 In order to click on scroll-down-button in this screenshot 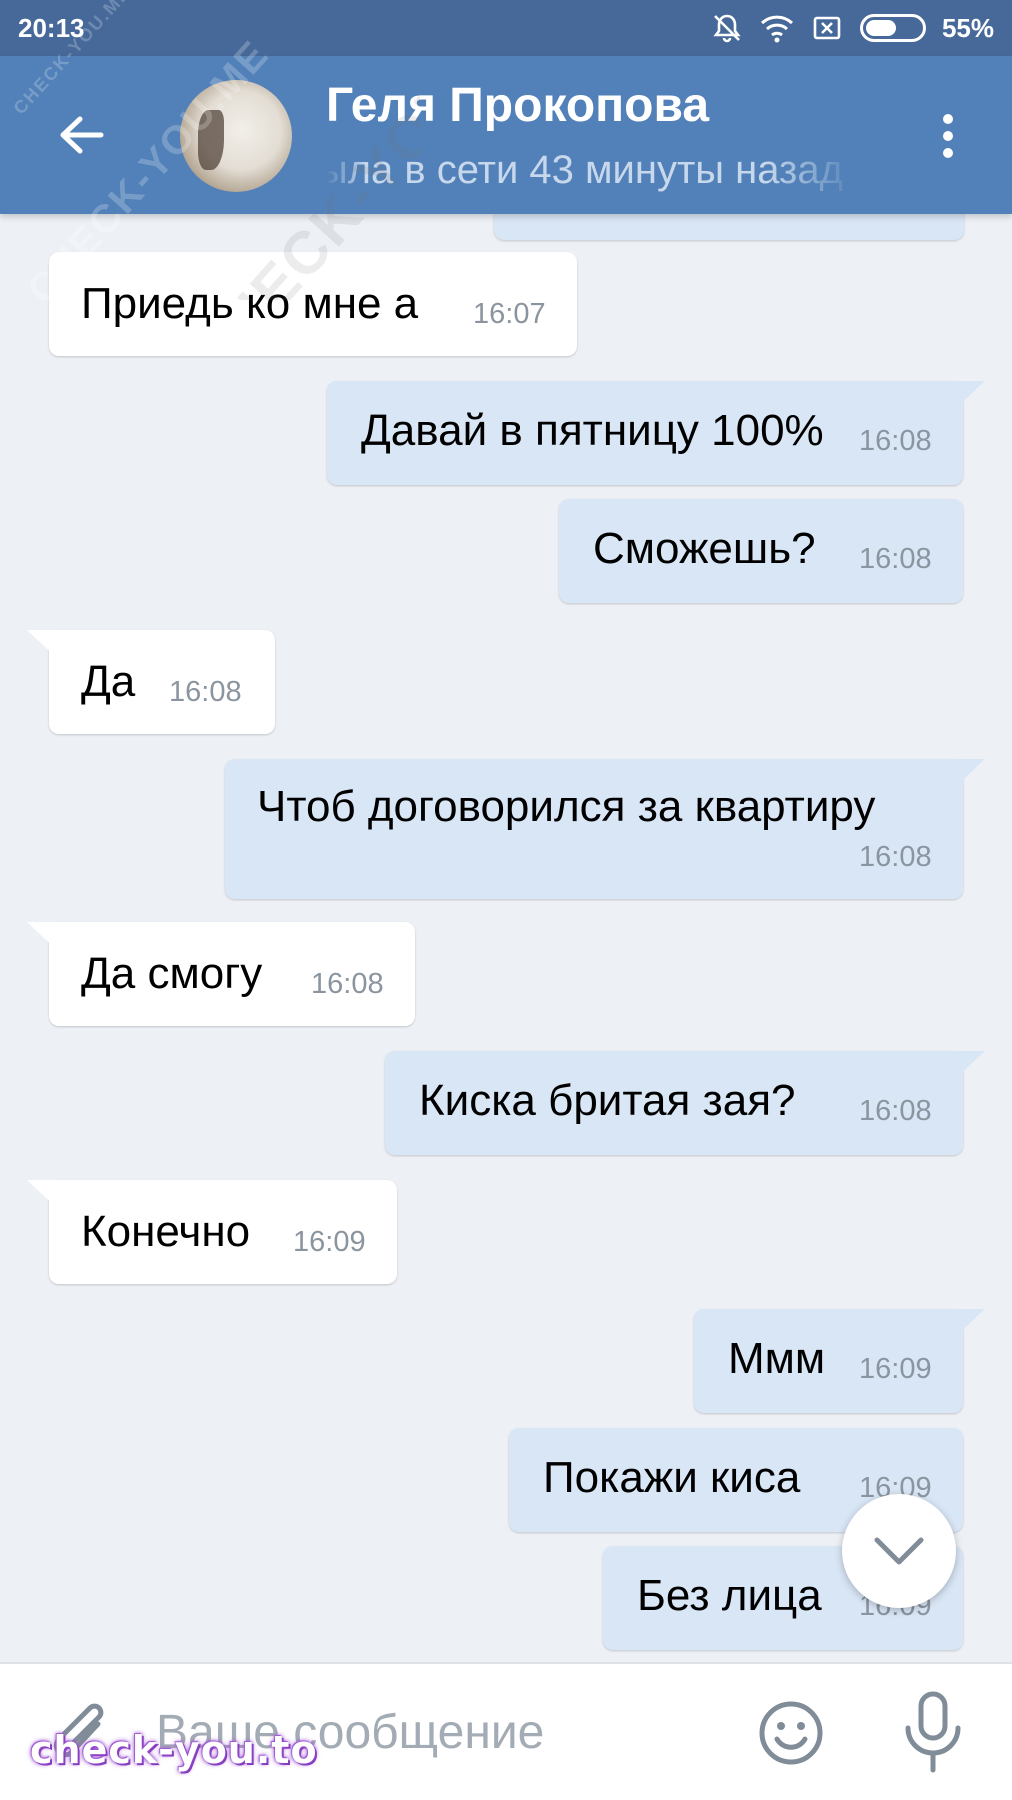, I will do `click(899, 1551)`.